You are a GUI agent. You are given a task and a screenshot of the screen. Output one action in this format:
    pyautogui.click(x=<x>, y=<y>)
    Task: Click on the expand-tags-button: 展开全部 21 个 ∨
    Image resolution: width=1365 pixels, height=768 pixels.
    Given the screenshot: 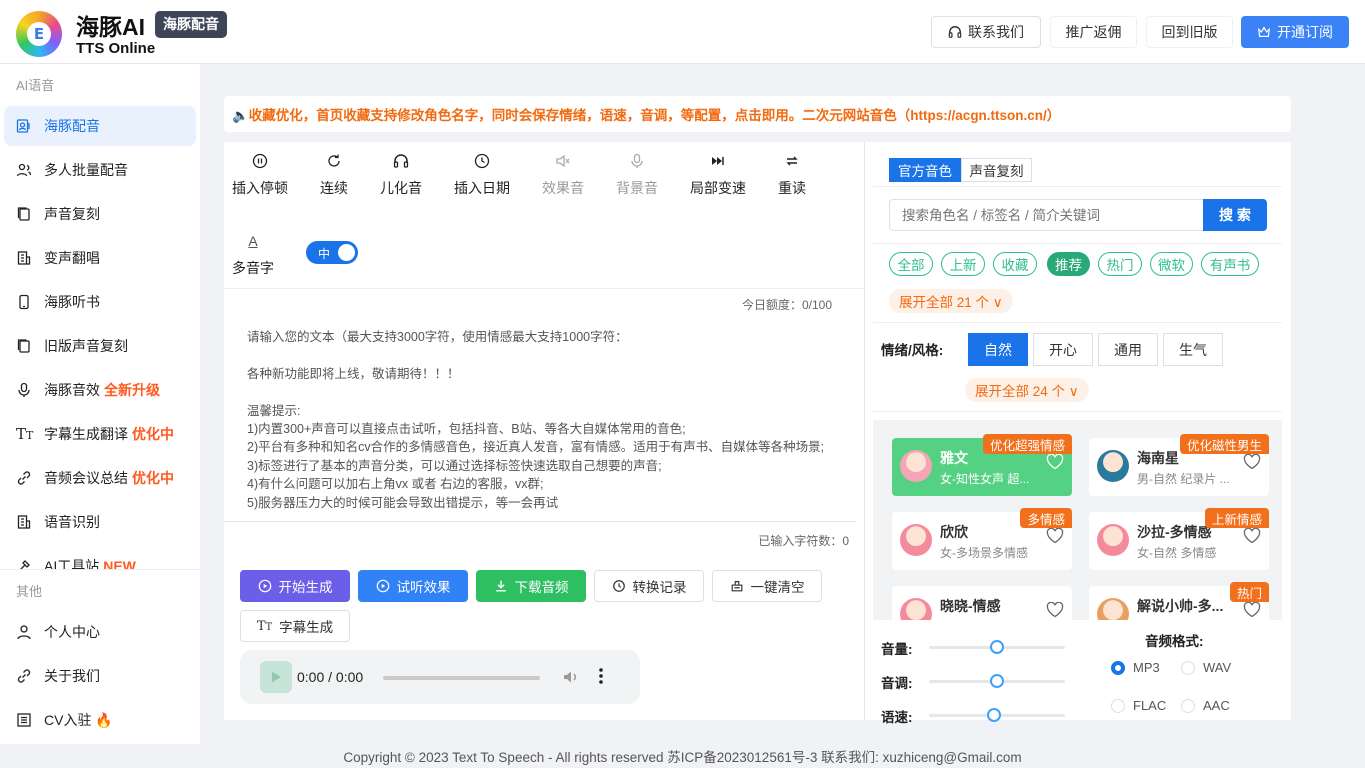 What is the action you would take?
    pyautogui.click(x=951, y=301)
    